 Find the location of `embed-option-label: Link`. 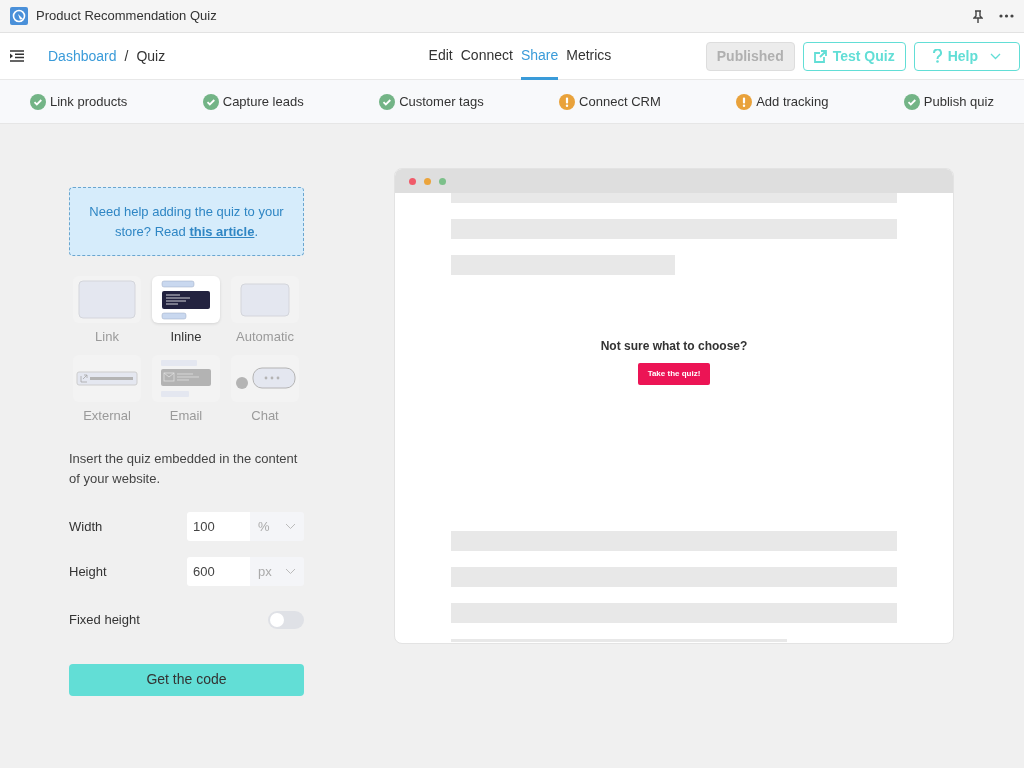

embed-option-label: Link is located at coordinates (107, 337).